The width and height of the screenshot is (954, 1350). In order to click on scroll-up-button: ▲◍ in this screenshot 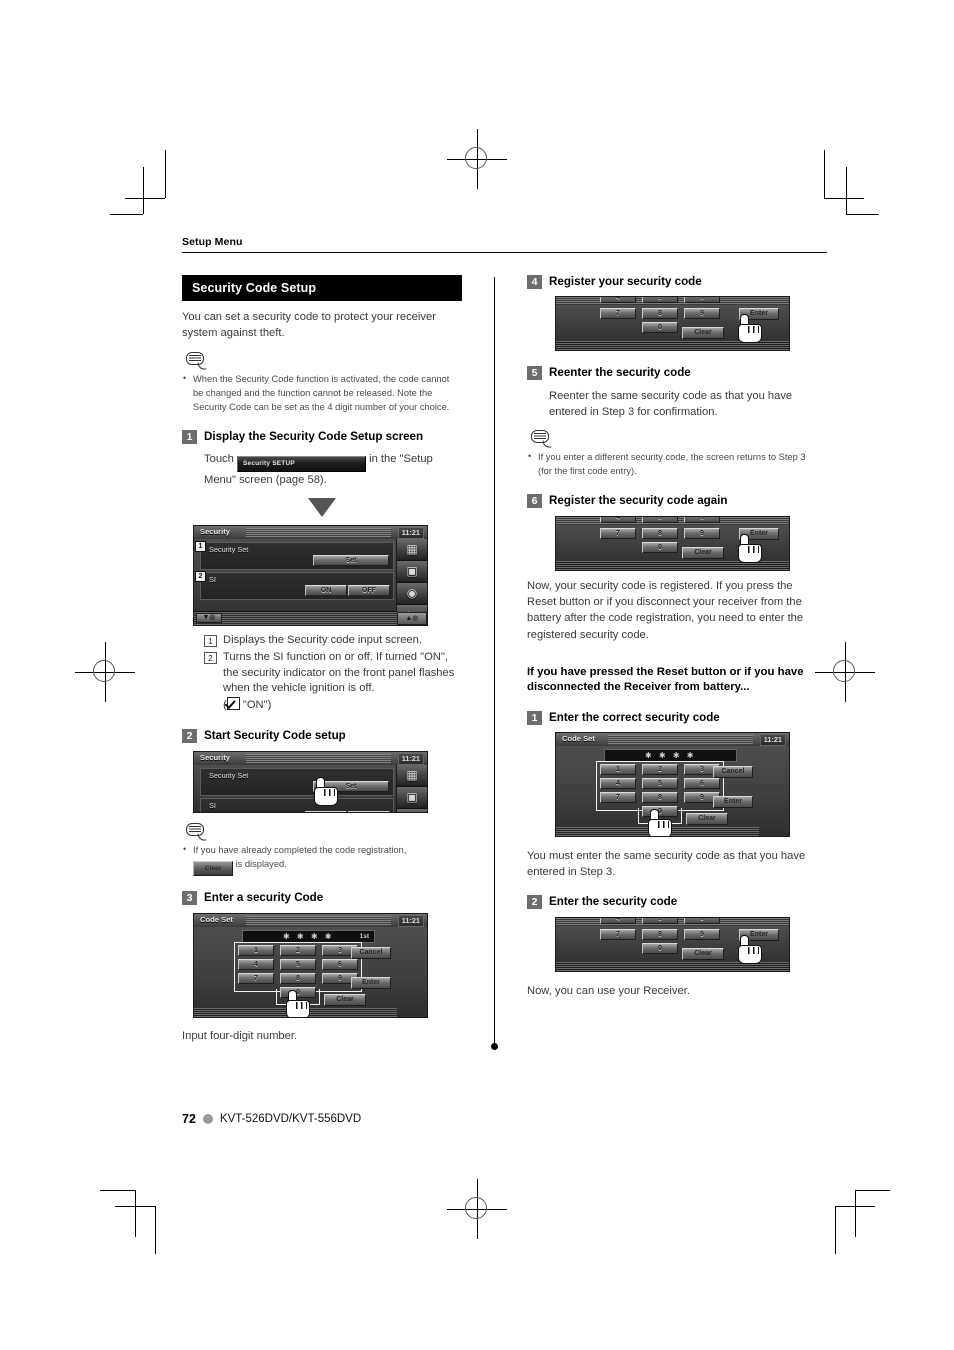, I will do `click(412, 618)`.